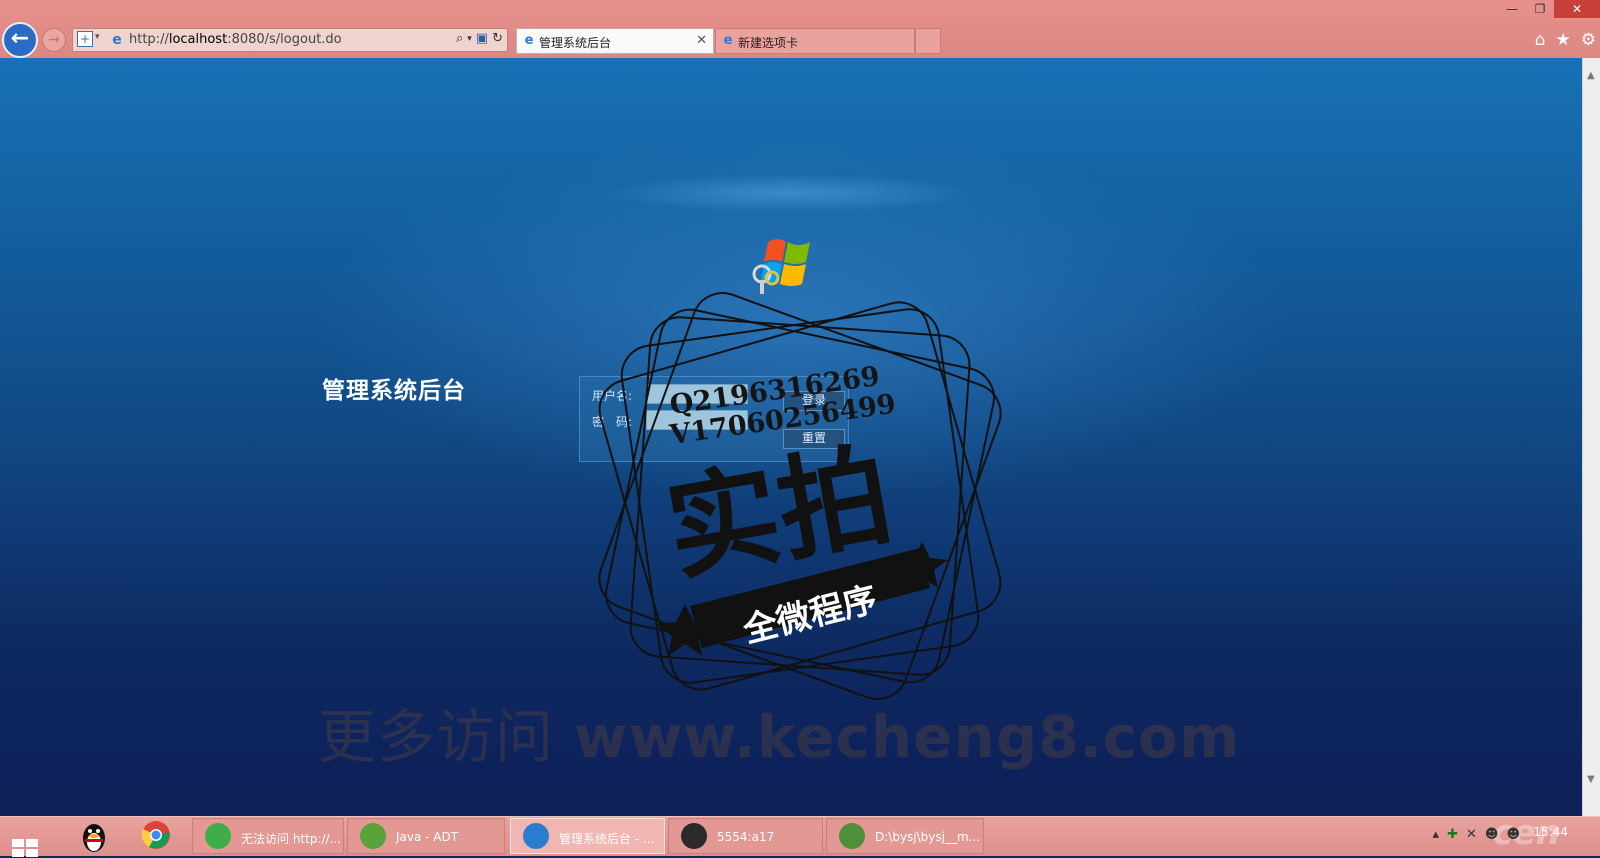 This screenshot has width=1600, height=858. I want to click on address-tools: ⌕ ▾ ▣ ↻, so click(479, 38).